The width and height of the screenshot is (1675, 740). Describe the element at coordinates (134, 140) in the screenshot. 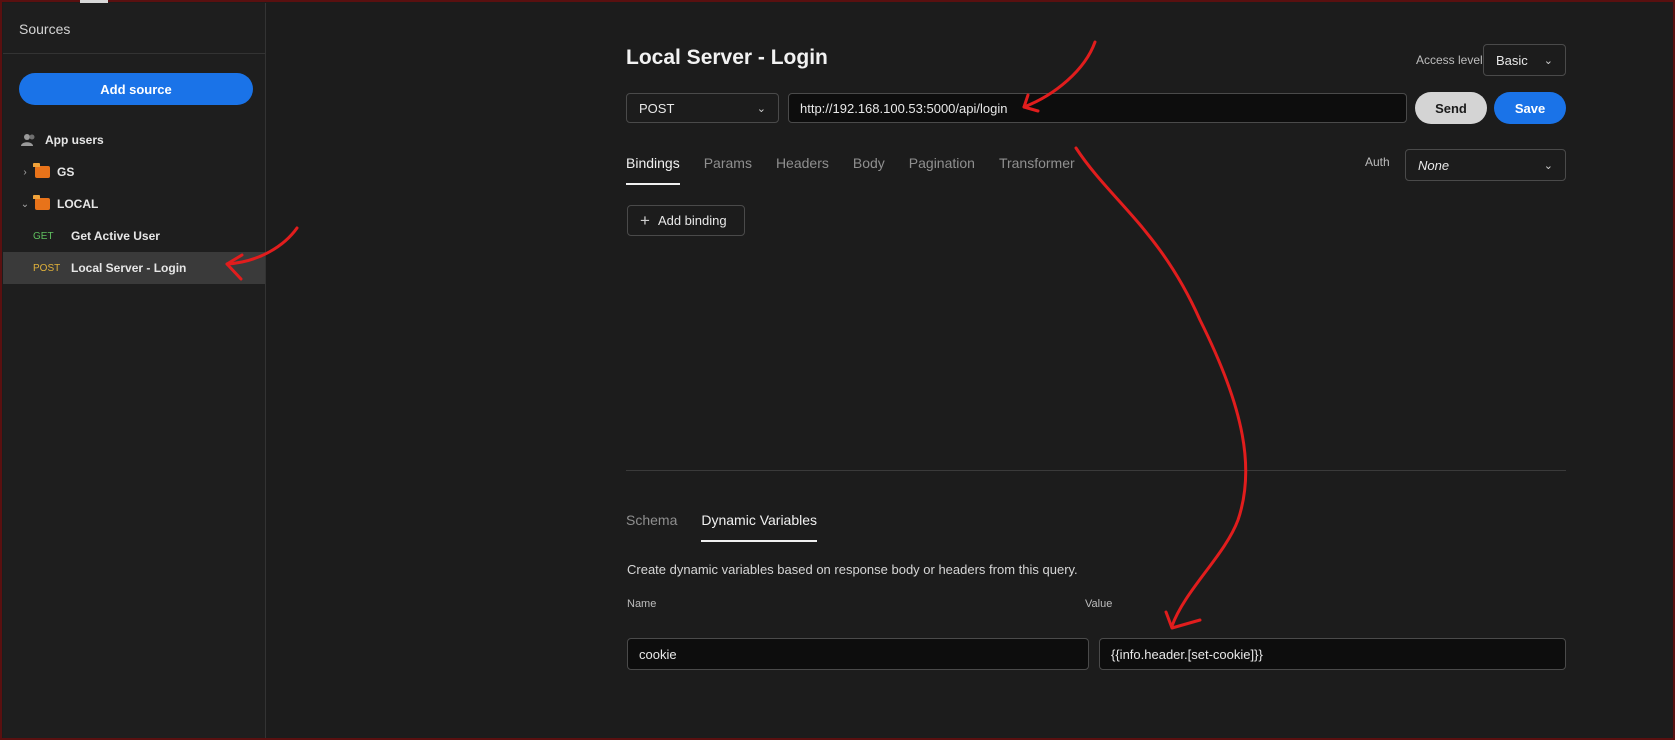

I see `sidebar-item-app-users: App users` at that location.